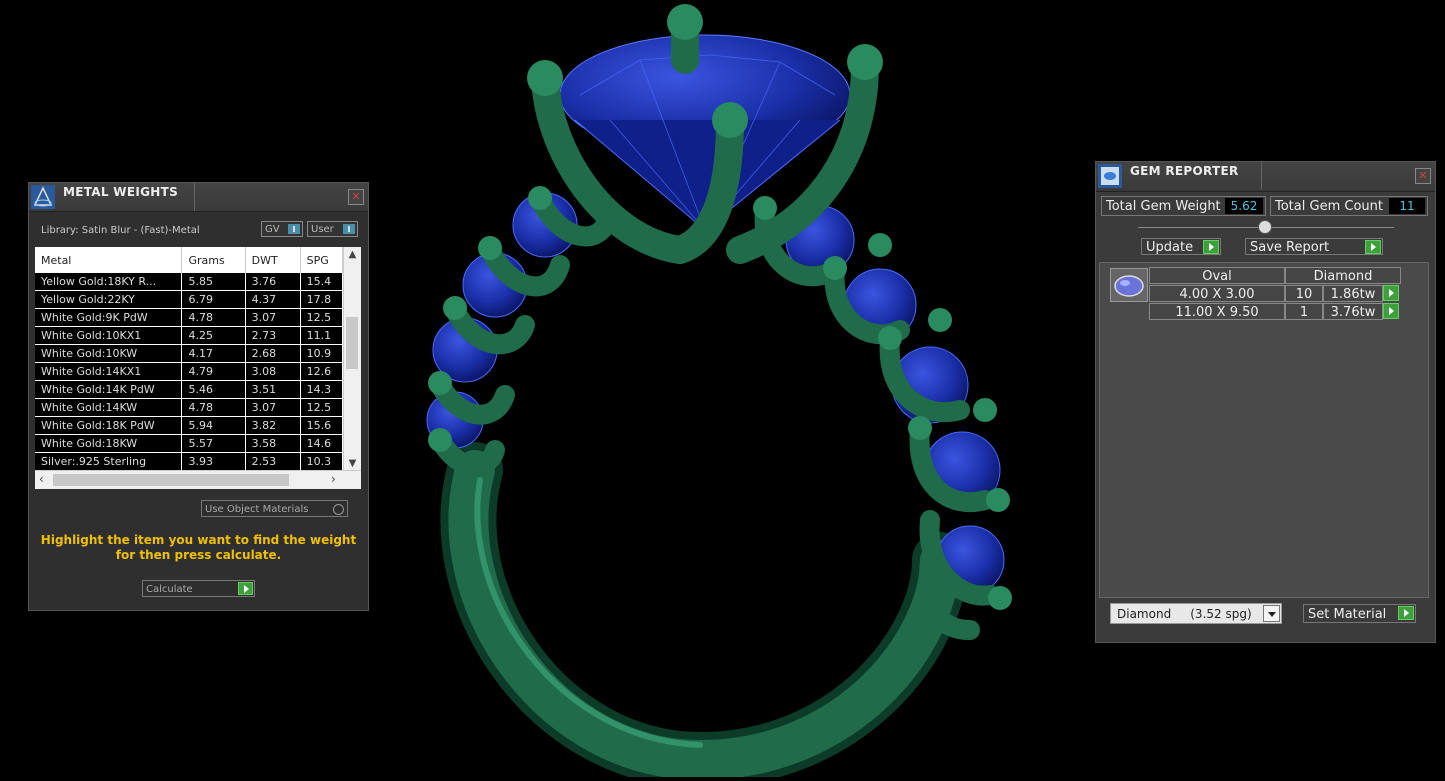 The width and height of the screenshot is (1445, 781). What do you see at coordinates (322, 317) in the screenshot?
I see `spg-cell: 12.5` at bounding box center [322, 317].